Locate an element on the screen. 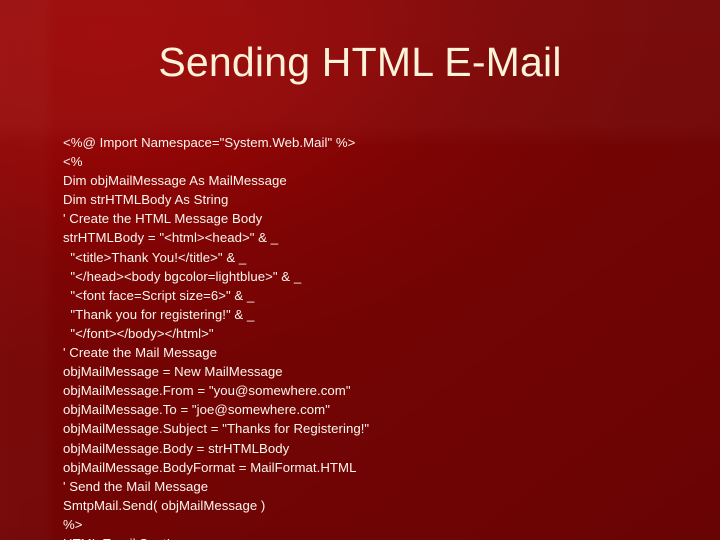  slide-title: Sending HTML E-Mail is located at coordinates (360, 62).